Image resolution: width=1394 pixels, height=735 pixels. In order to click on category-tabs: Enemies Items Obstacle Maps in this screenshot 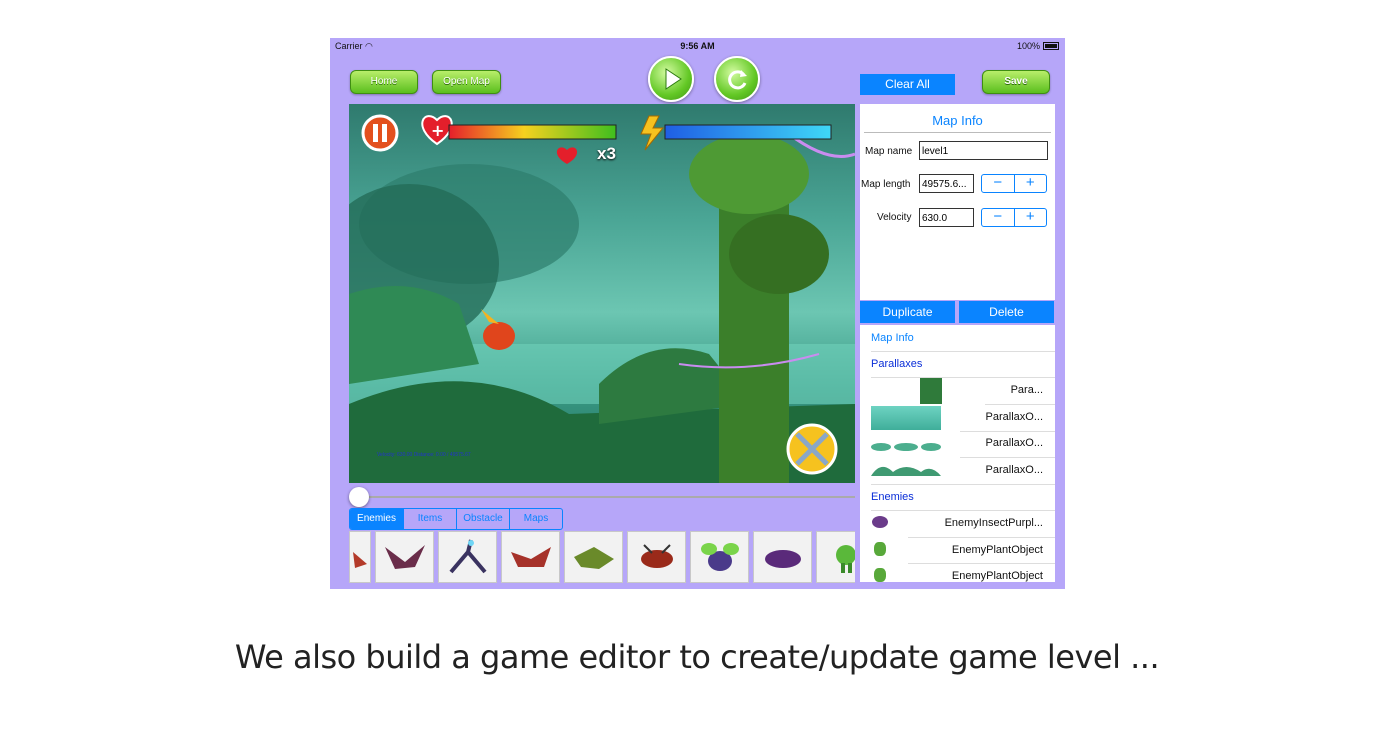, I will do `click(456, 519)`.